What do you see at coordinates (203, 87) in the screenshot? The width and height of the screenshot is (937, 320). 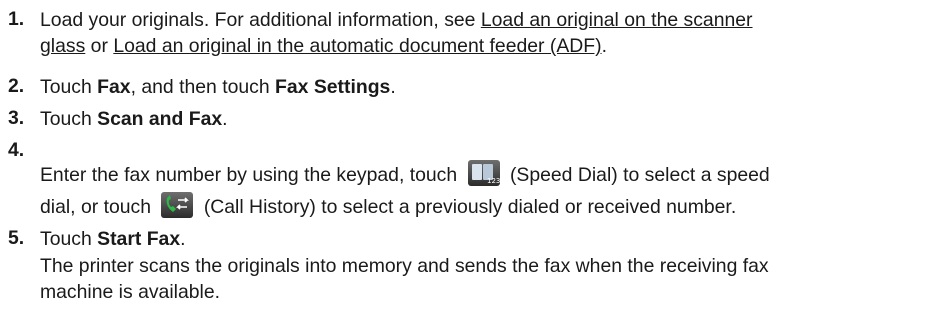 I see `step-text-part: , and then touch` at bounding box center [203, 87].